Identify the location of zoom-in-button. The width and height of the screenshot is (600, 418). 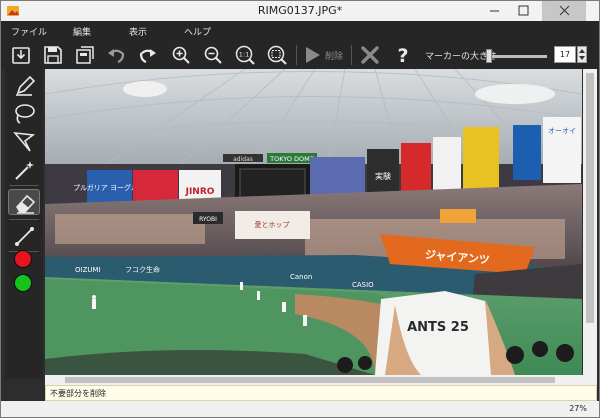
(181, 55).